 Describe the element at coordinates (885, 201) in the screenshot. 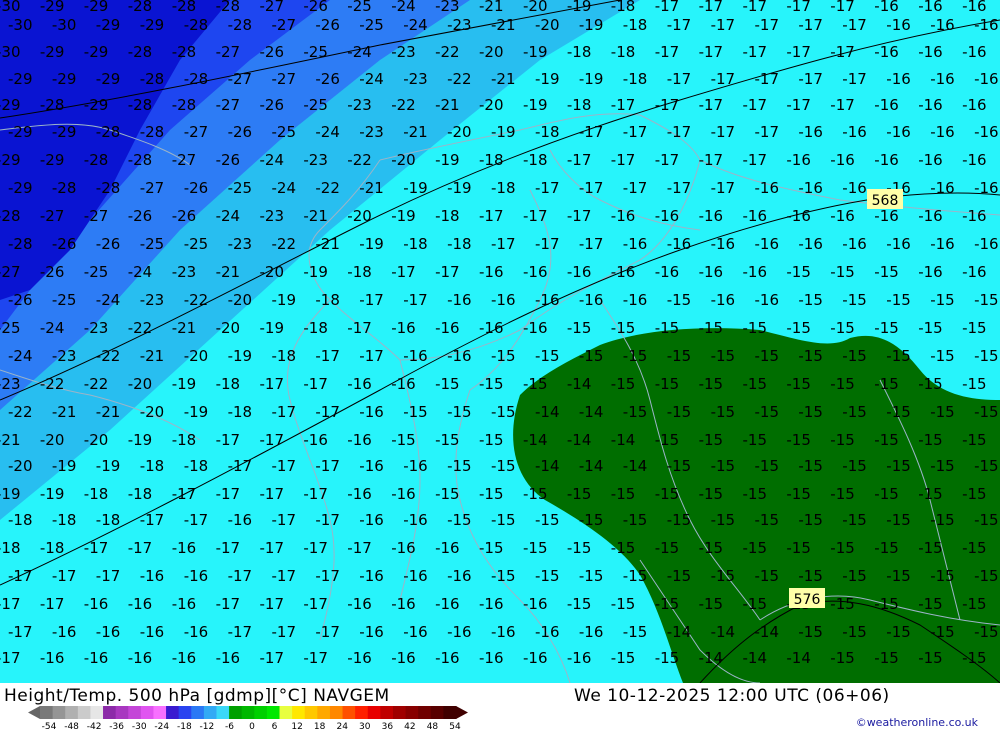

I see `contour-label-568-text: 568` at that location.